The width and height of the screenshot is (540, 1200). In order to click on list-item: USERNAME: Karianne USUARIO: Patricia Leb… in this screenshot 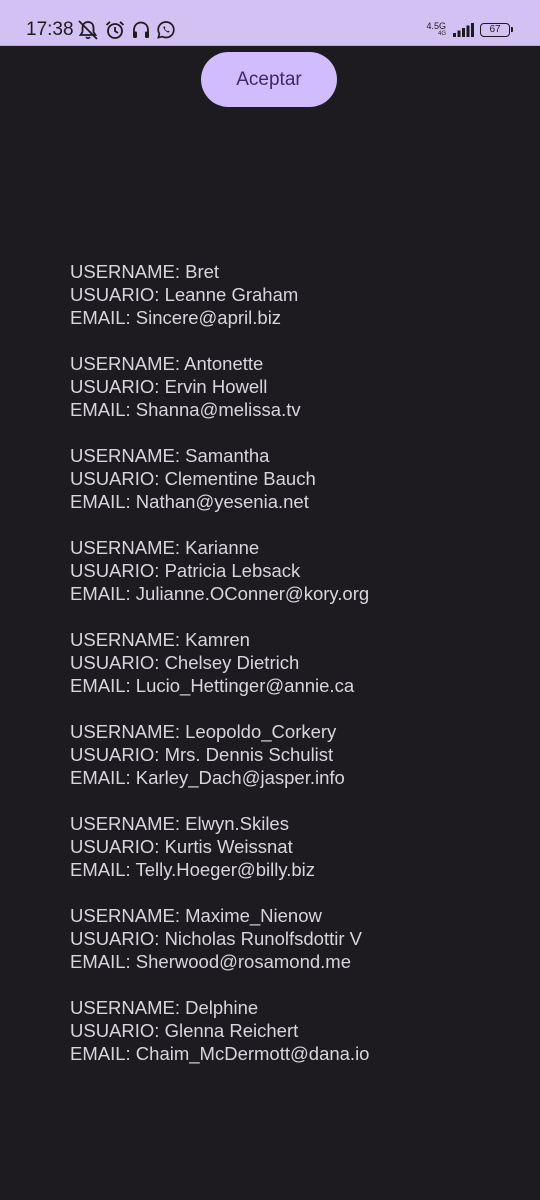, I will do `click(290, 570)`.